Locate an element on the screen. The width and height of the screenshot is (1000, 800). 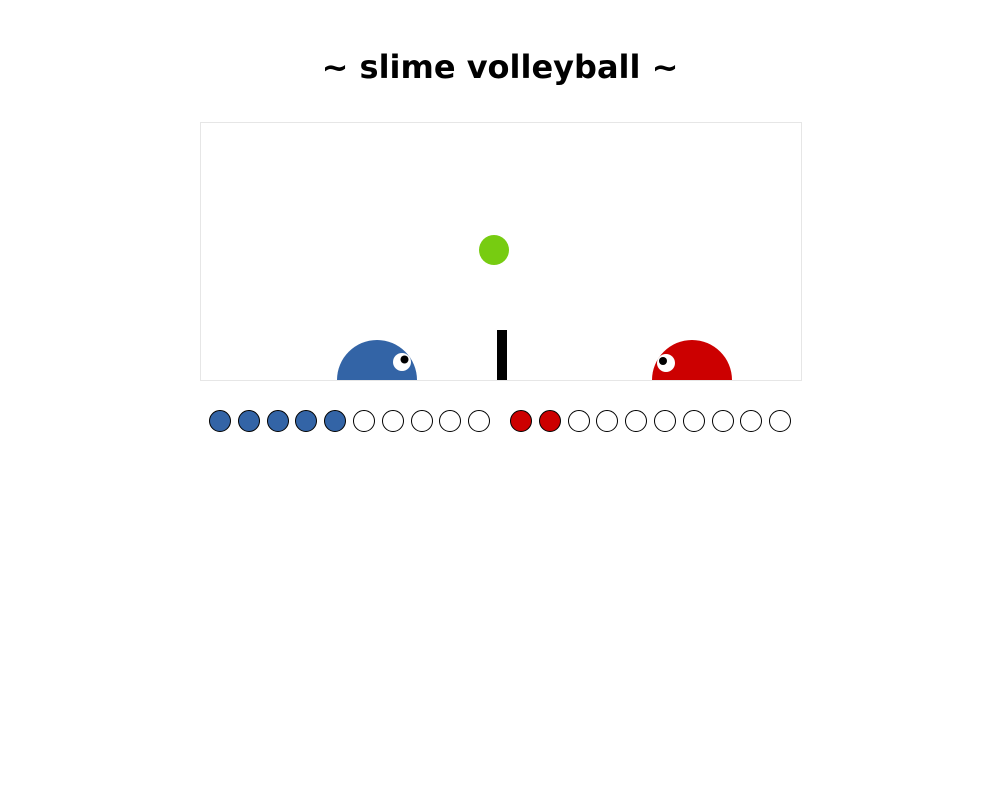
right-slime-pupil is located at coordinates (663, 361).